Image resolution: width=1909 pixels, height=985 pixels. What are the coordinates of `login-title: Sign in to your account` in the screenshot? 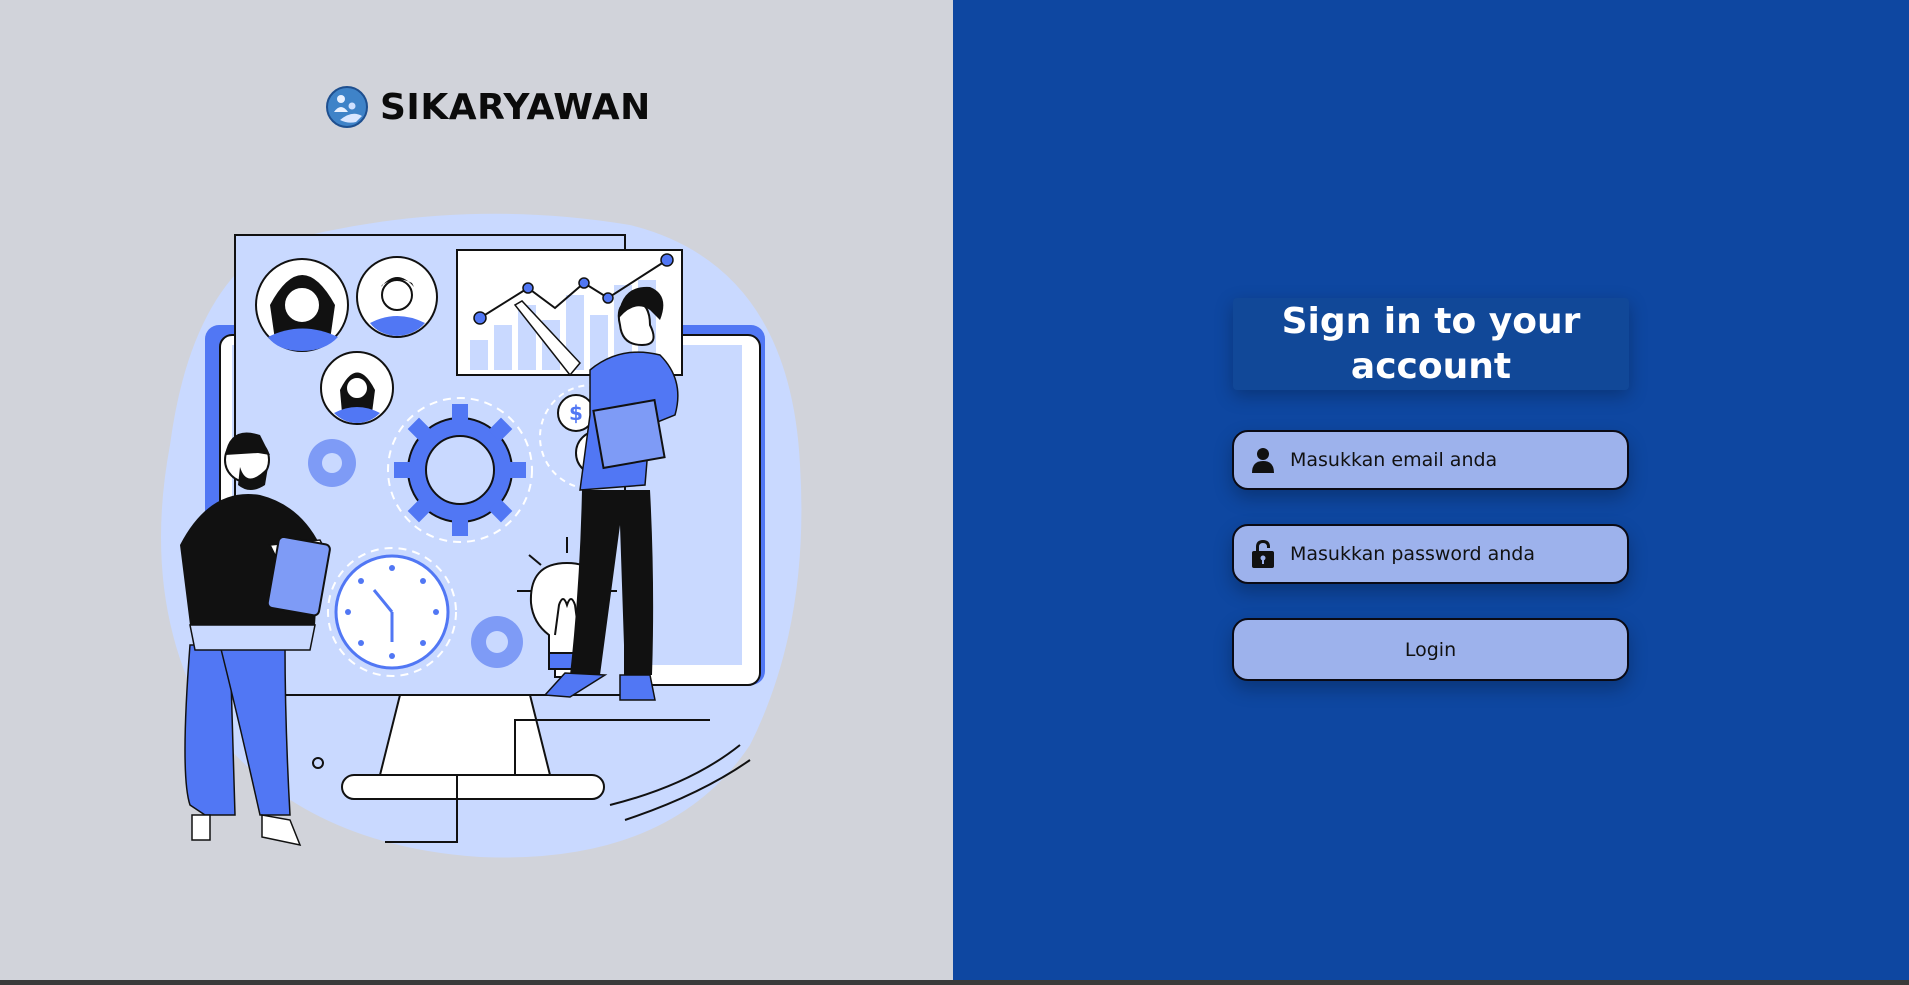 It's located at (1431, 344).